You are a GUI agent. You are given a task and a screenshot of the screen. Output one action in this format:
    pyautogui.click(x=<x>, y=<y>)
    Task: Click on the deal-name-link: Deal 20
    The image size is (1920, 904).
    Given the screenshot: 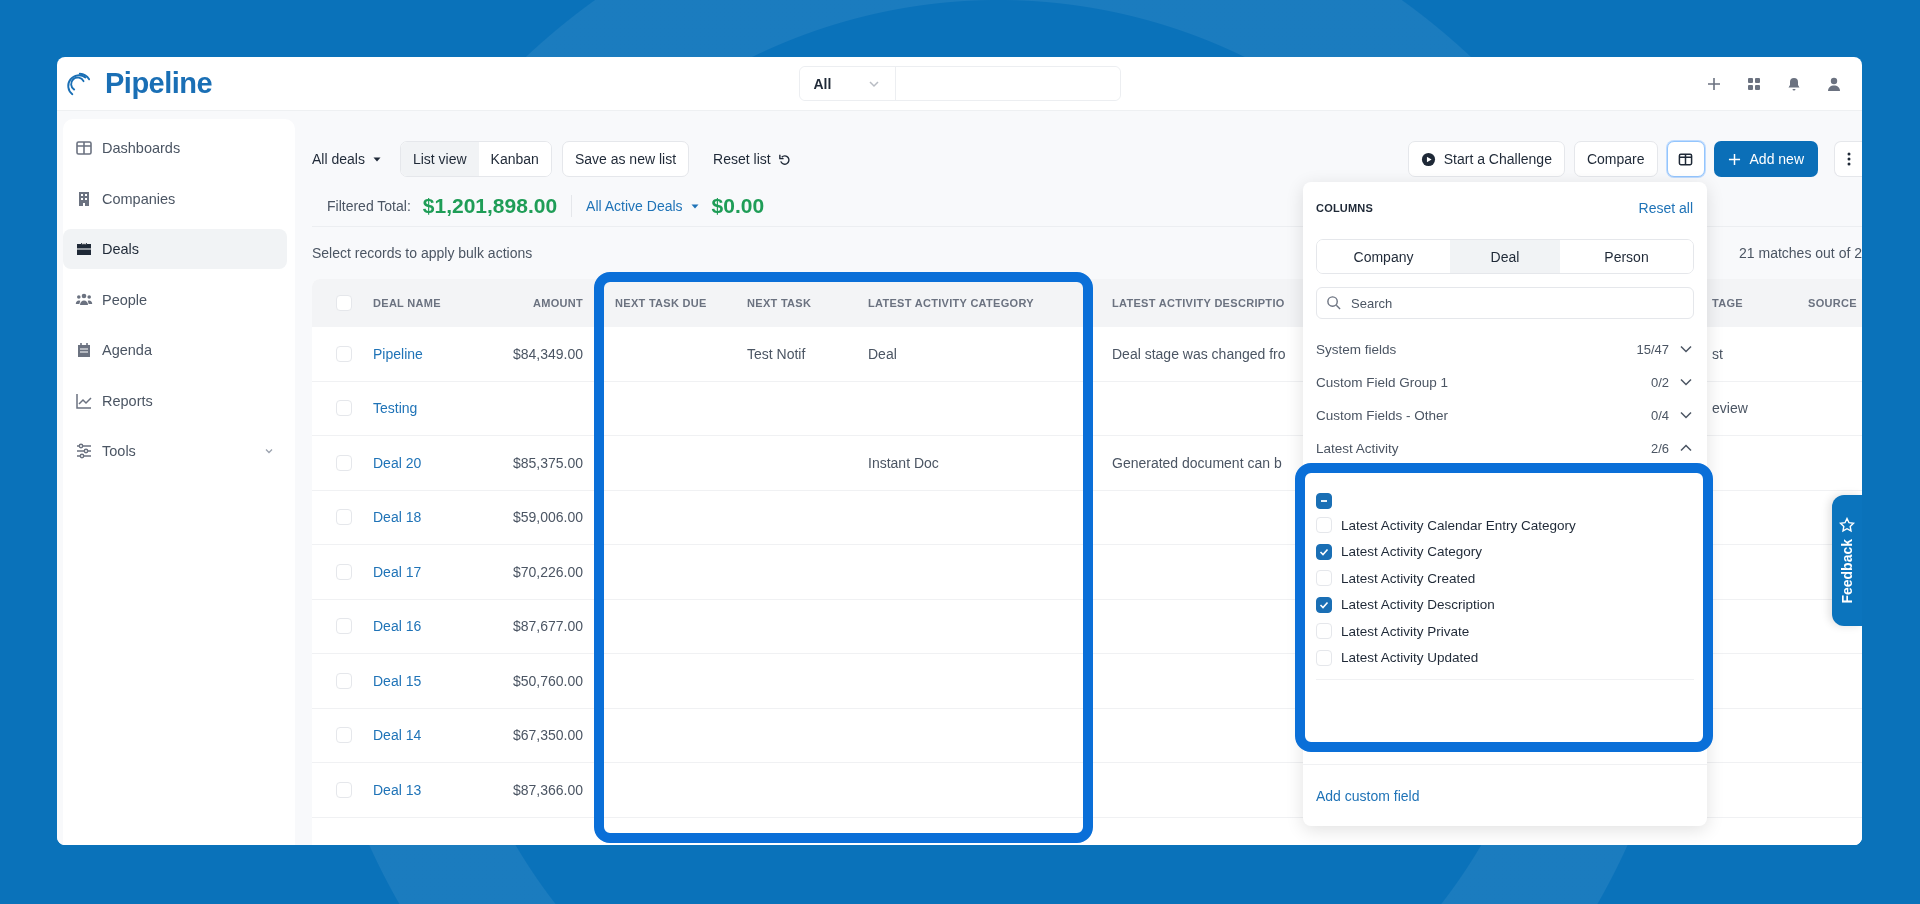 What is the action you would take?
    pyautogui.click(x=397, y=462)
    